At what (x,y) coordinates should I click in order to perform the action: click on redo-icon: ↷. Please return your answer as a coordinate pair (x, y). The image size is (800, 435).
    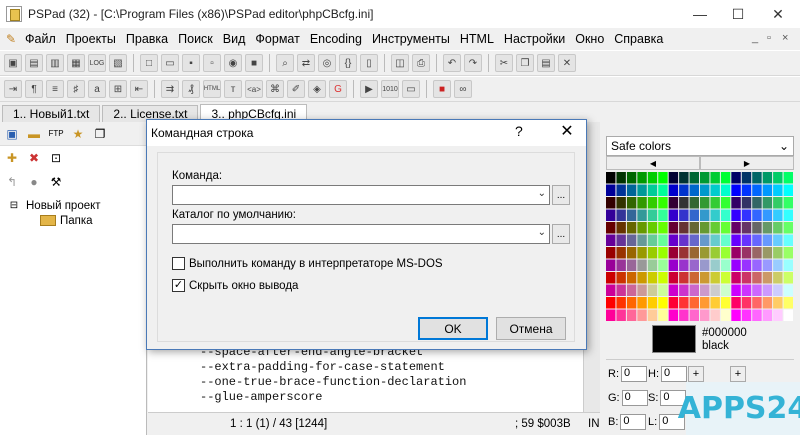
    Looking at the image, I should click on (473, 63).